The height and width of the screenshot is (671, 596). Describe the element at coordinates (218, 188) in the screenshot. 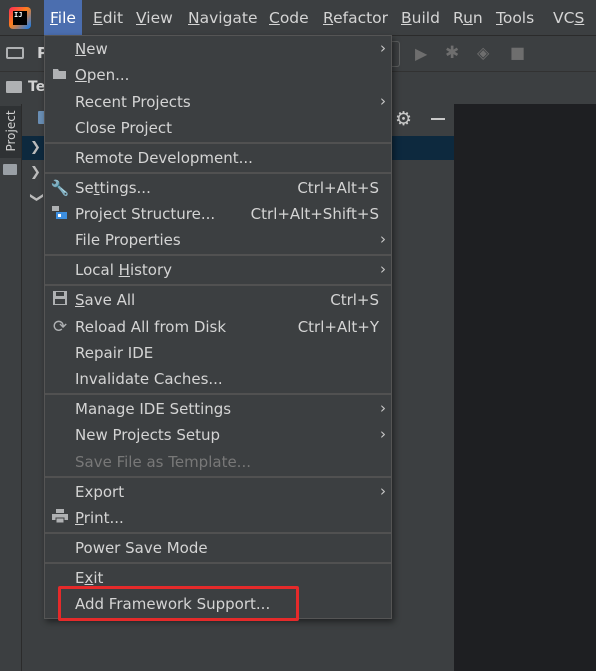

I see `menu-item-settings: 🔧 Settings... Ctrl+Alt+S` at that location.